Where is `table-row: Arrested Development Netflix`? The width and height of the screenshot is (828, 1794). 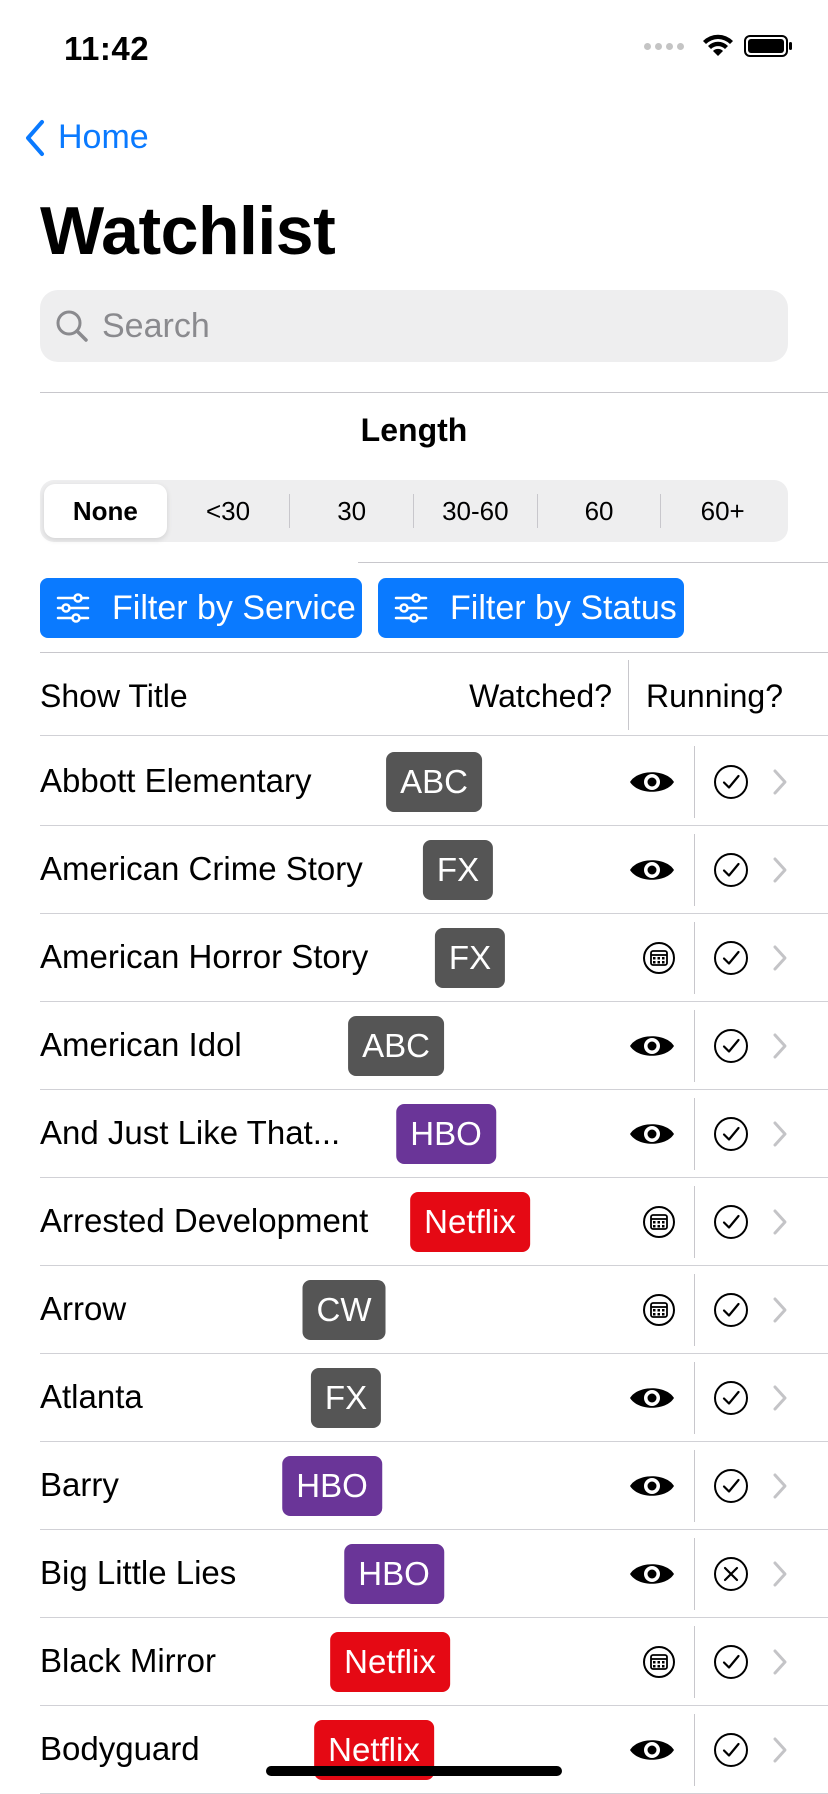
table-row: Arrested Development Netflix is located at coordinates (434, 1222).